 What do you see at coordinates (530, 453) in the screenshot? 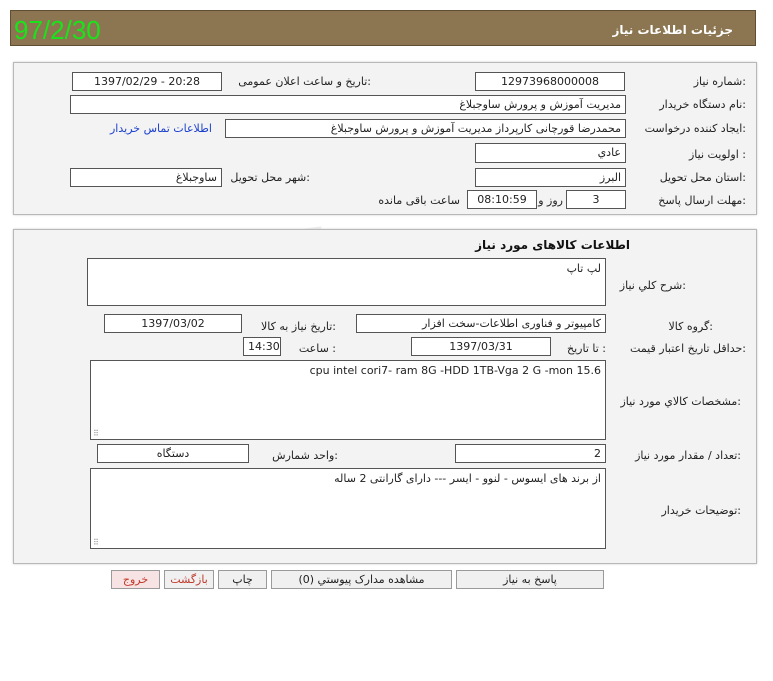
I see `qty-field: 2` at bounding box center [530, 453].